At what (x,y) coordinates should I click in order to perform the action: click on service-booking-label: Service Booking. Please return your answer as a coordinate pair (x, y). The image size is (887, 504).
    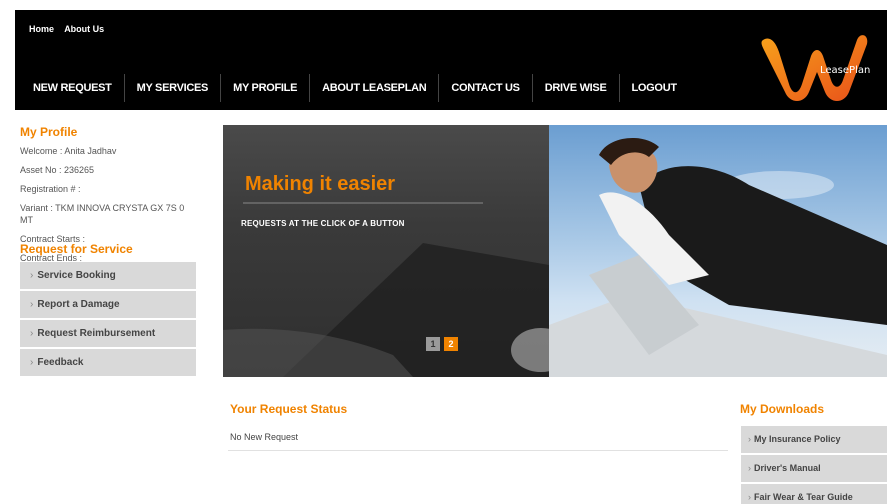
    Looking at the image, I should click on (76, 275).